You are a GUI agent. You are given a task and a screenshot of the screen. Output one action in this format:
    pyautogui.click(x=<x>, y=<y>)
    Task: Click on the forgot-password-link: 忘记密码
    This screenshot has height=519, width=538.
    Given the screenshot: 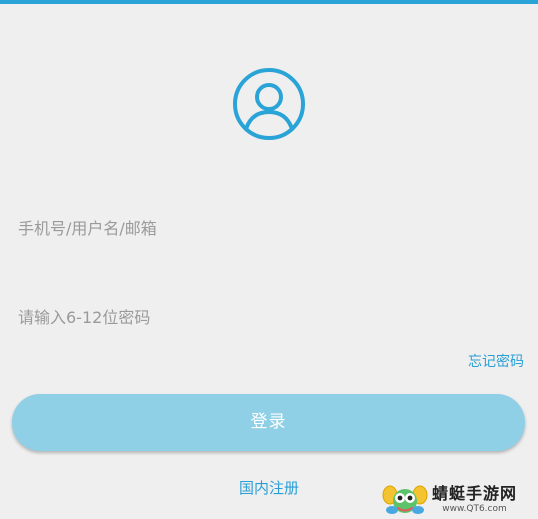 What is the action you would take?
    pyautogui.click(x=496, y=361)
    